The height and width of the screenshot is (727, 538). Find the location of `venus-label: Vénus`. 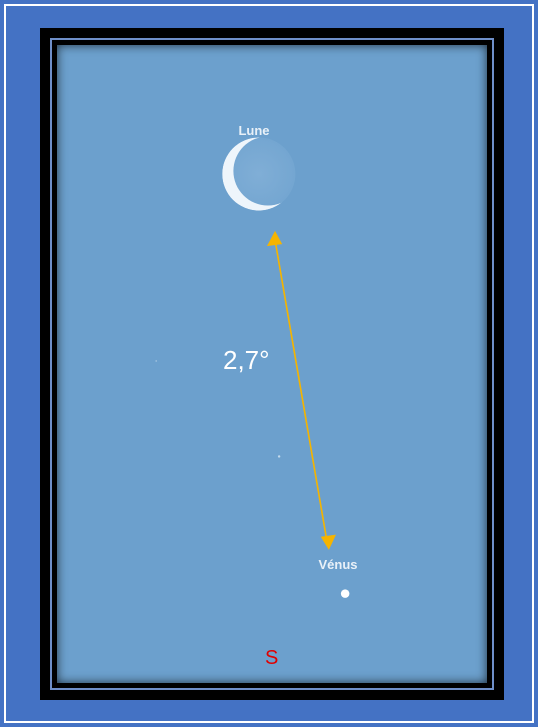

venus-label: Vénus is located at coordinates (338, 564).